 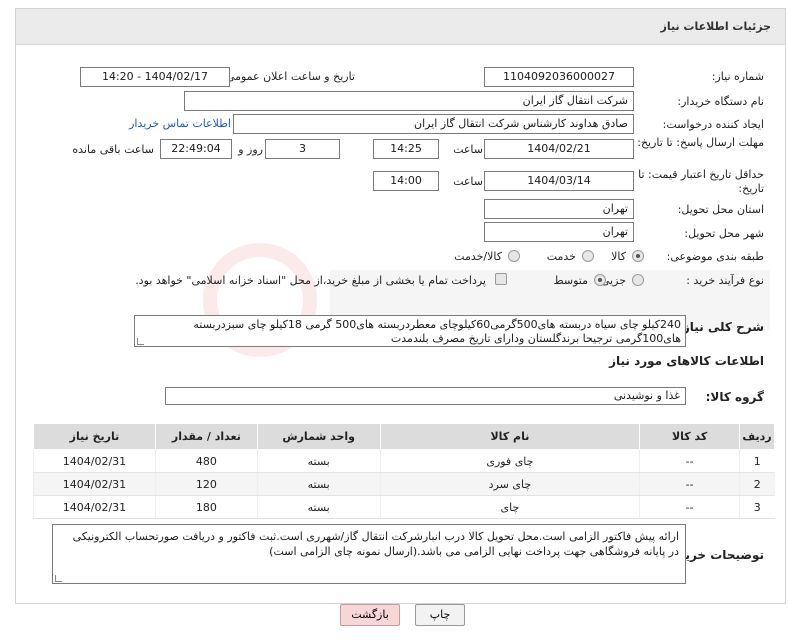 I want to click on cell-qty: 120, so click(x=206, y=484).